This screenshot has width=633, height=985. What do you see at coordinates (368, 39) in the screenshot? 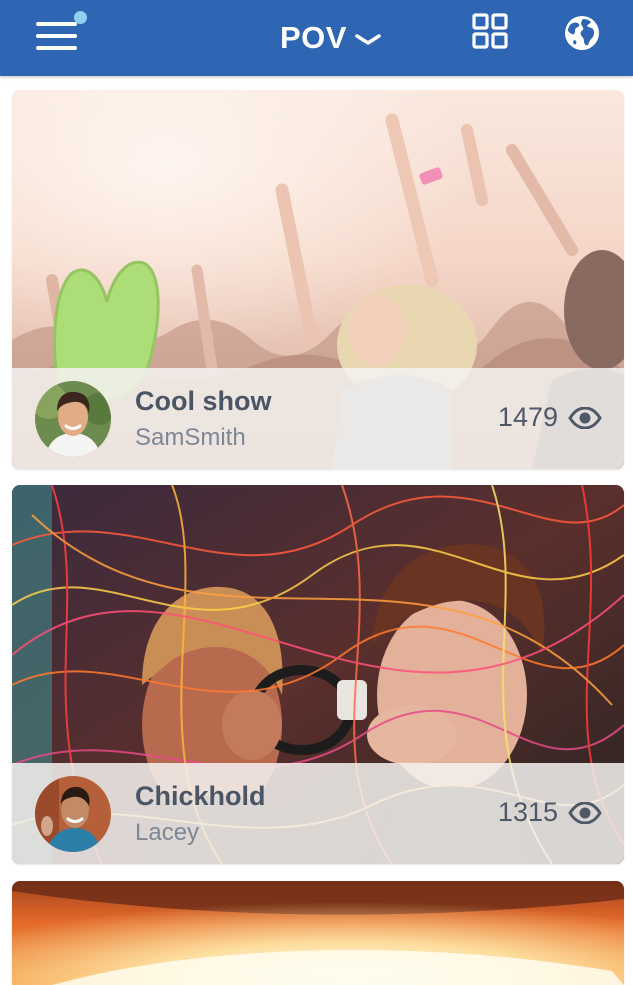
I see `chevron-down-icon` at bounding box center [368, 39].